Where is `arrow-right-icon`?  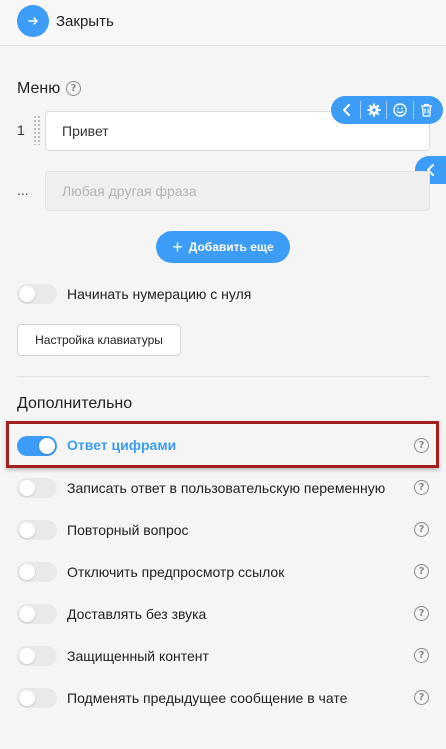
arrow-right-icon is located at coordinates (33, 21).